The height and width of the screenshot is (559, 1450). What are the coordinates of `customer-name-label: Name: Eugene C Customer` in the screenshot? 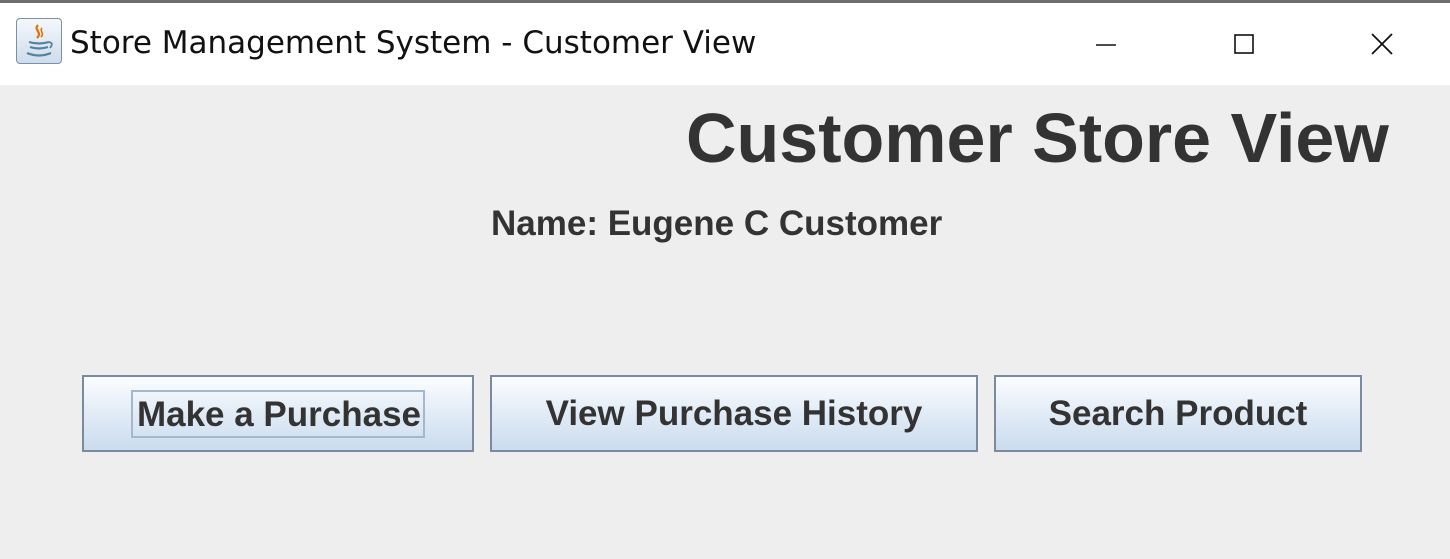 It's located at (717, 223).